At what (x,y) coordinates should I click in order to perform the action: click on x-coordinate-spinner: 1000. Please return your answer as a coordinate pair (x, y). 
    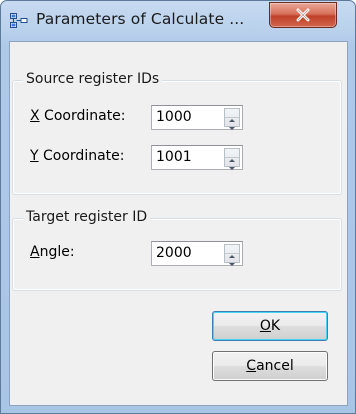
    Looking at the image, I should click on (197, 117).